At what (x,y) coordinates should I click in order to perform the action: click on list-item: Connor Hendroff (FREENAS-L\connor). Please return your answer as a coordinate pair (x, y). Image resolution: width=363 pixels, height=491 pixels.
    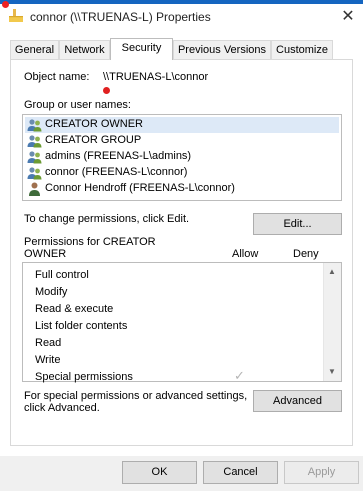
    Looking at the image, I should click on (182, 189).